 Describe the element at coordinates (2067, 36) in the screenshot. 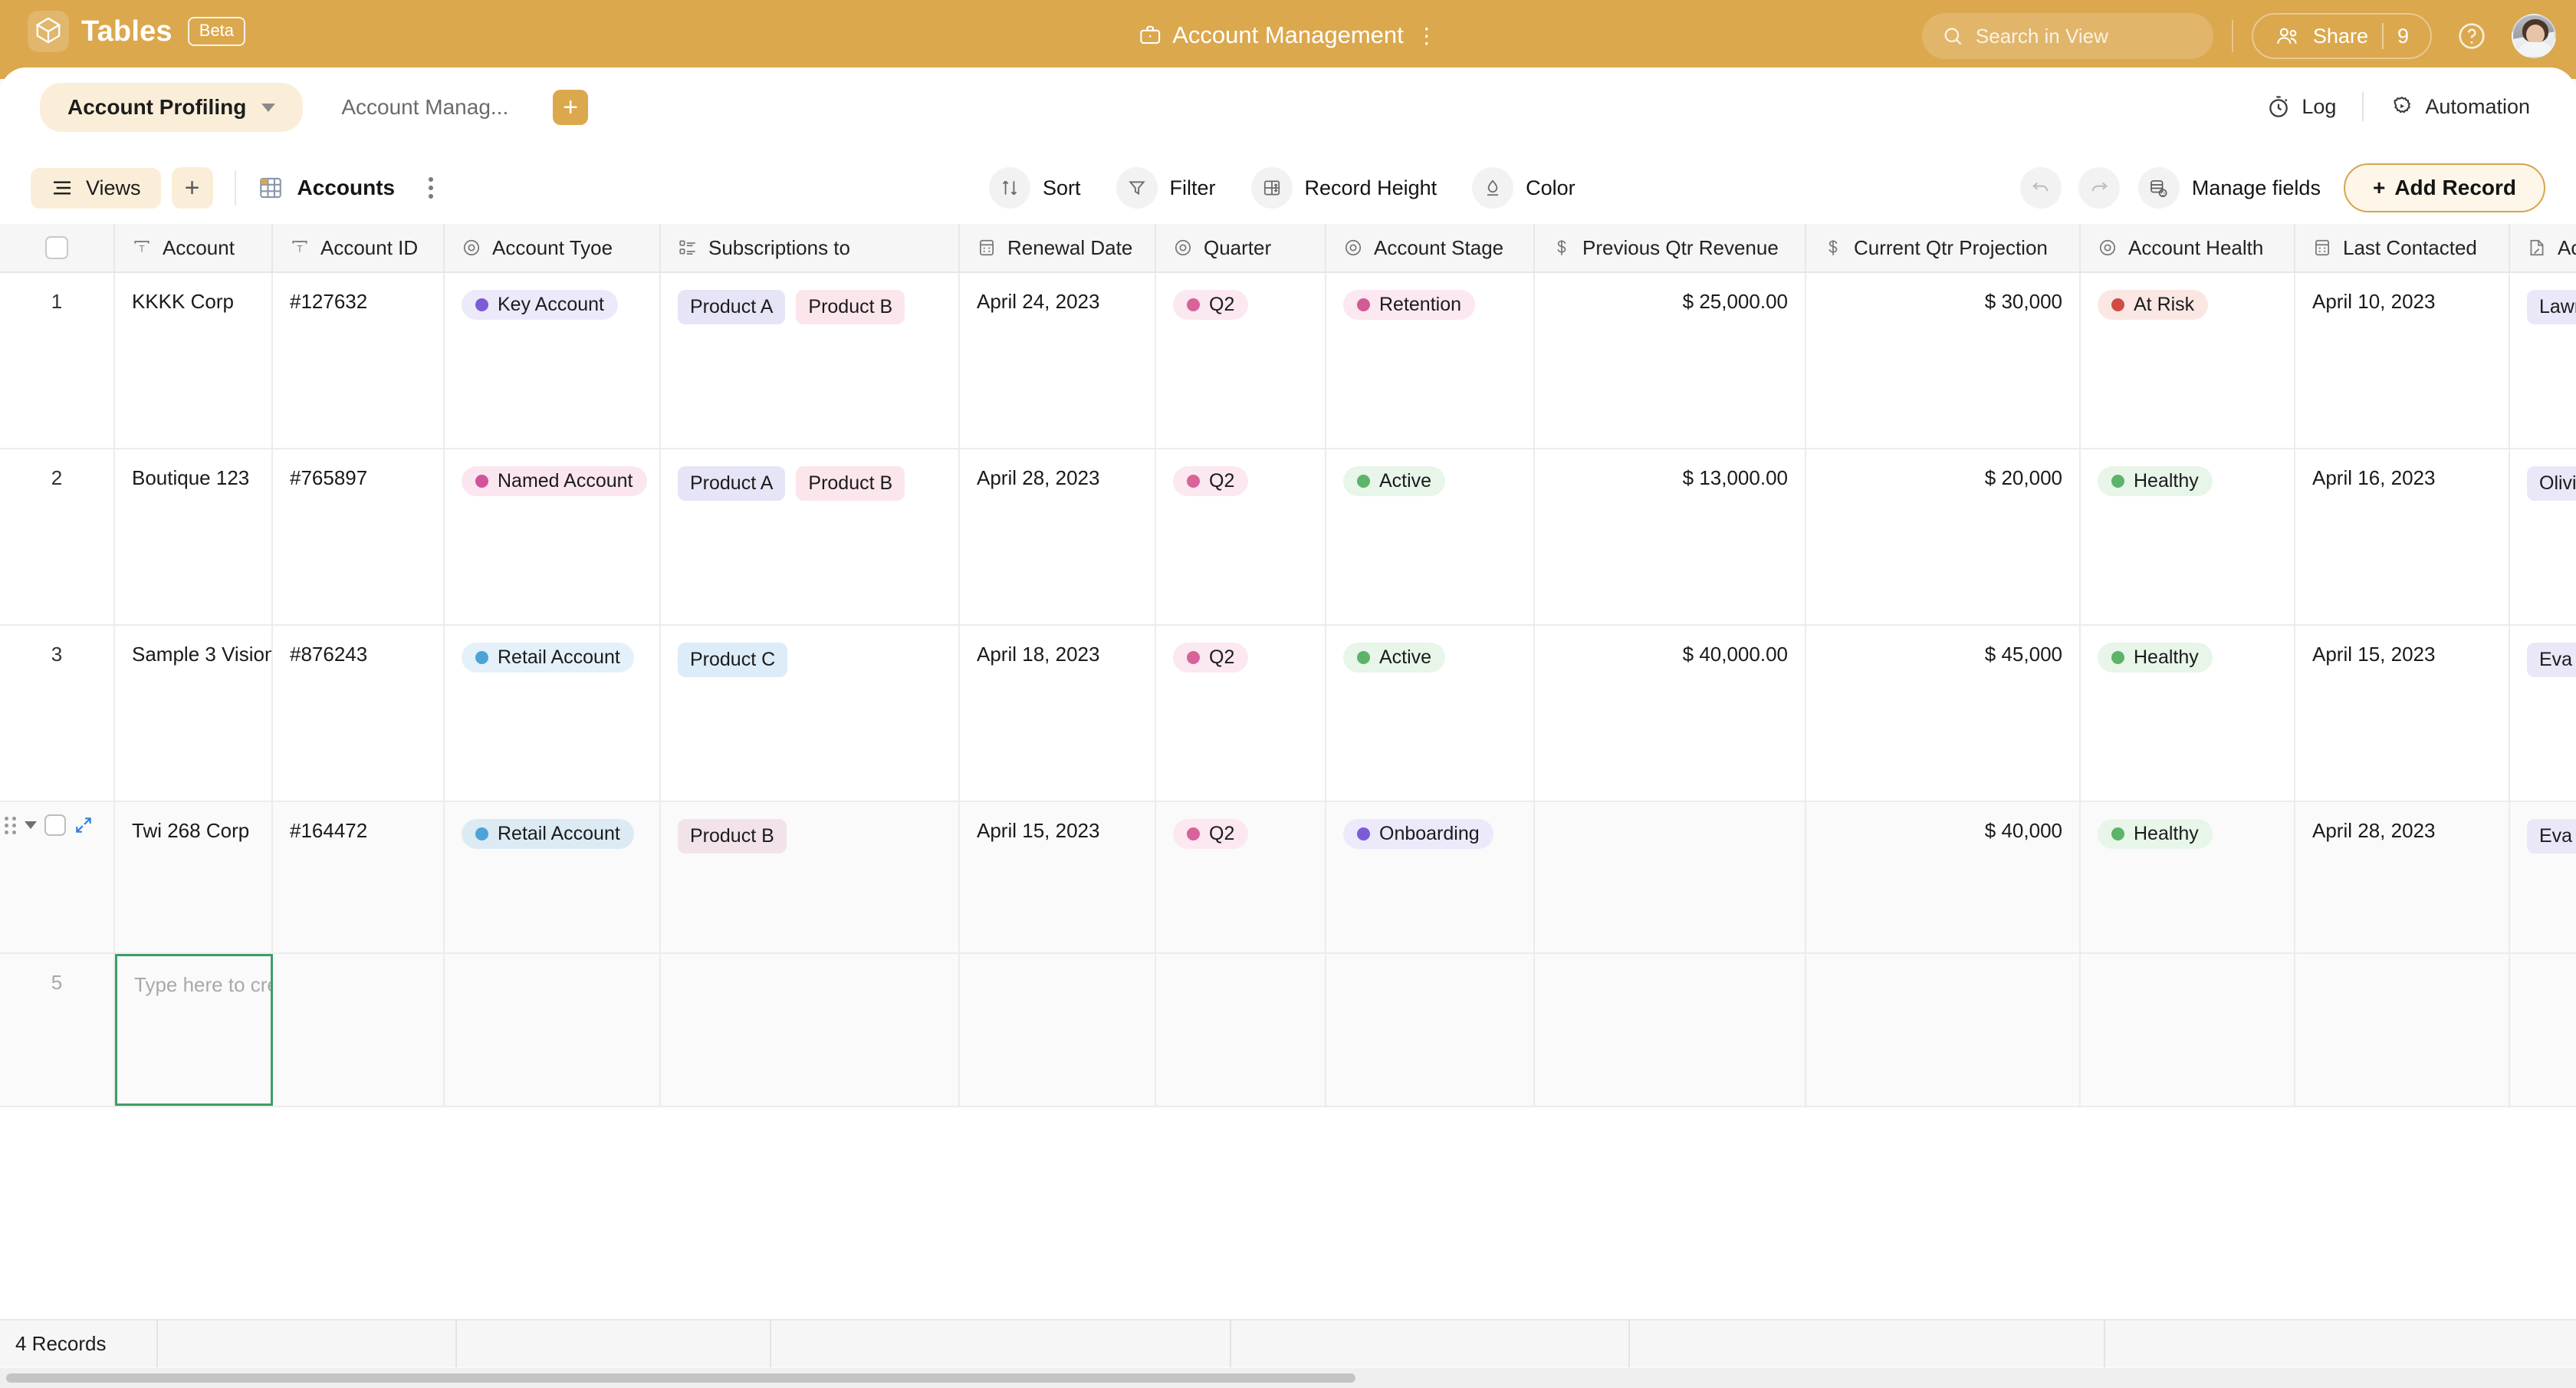

I see `search-input: Search in View` at that location.